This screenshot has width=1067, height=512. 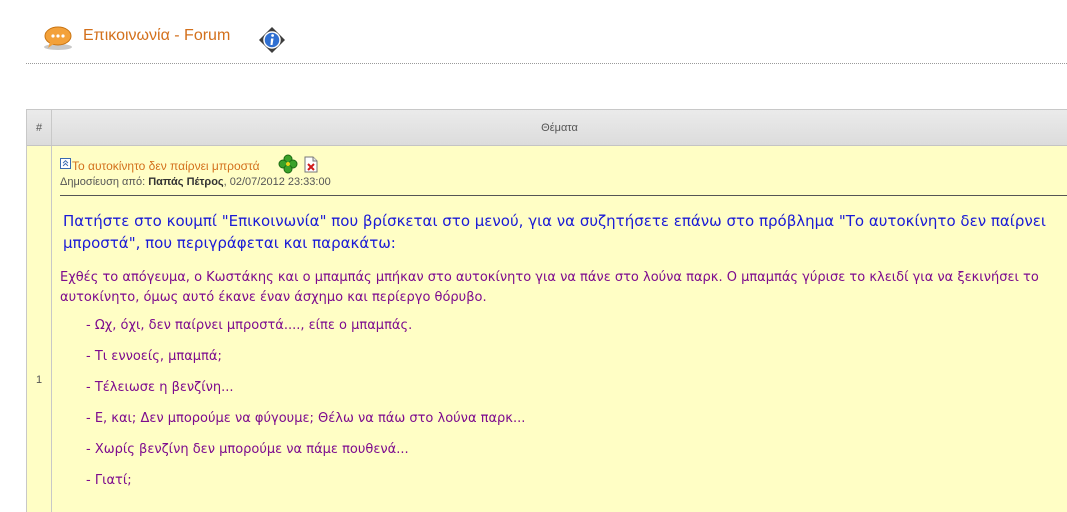 I want to click on post-meta-prefix: Δημοσίευση από:, so click(x=104, y=182).